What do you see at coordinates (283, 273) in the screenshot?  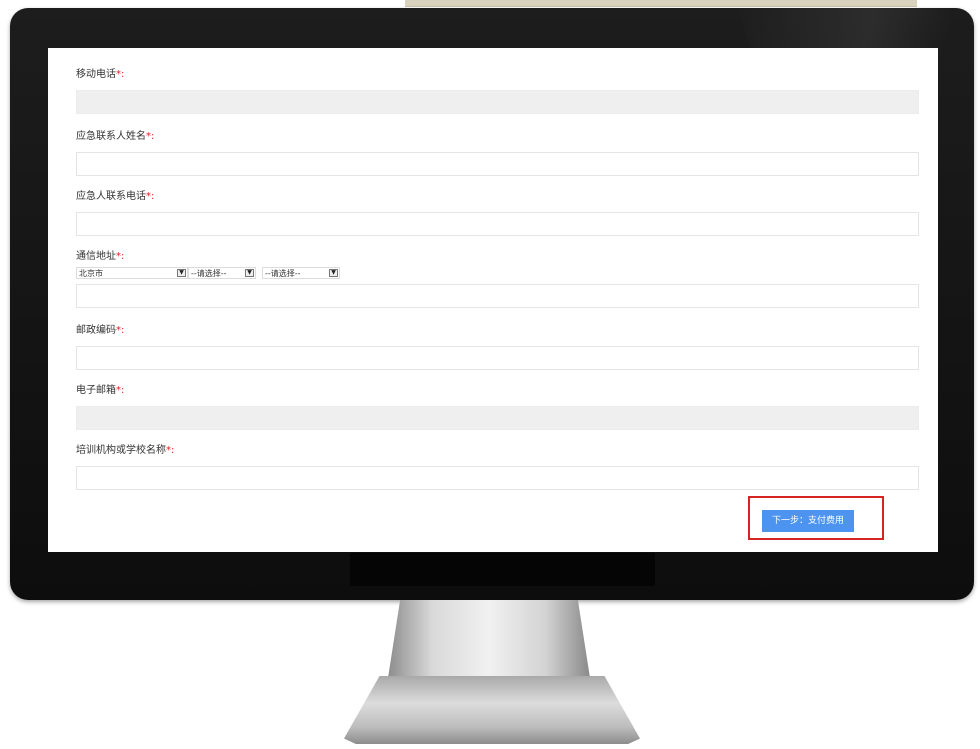 I see `district-select-value: --请选择--` at bounding box center [283, 273].